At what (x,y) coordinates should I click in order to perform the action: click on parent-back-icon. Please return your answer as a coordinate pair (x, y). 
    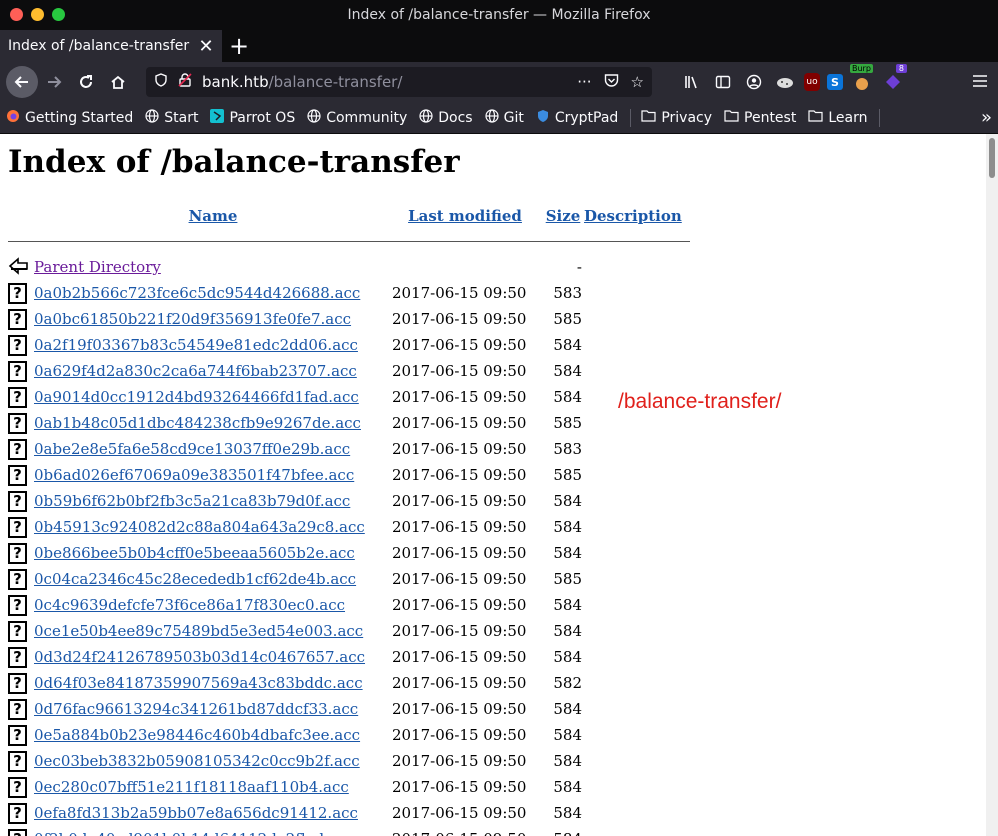
    Looking at the image, I should click on (19, 265).